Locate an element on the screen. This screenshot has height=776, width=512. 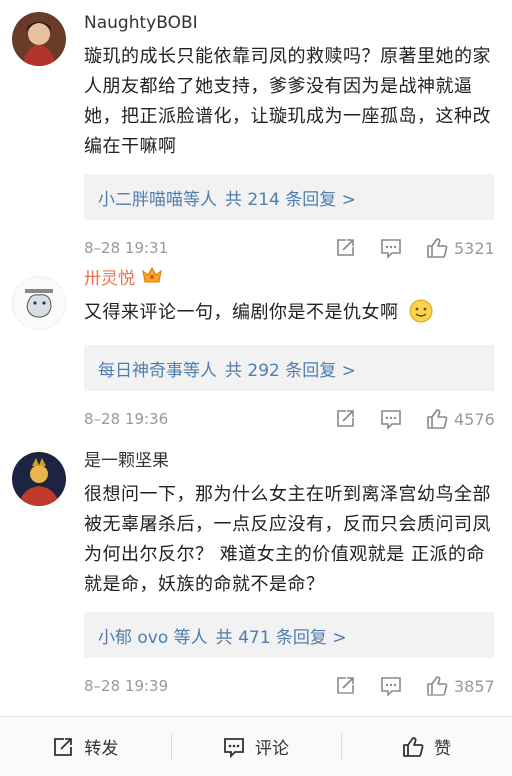
replies-who: 小郁 ovo 等人 is located at coordinates (153, 637).